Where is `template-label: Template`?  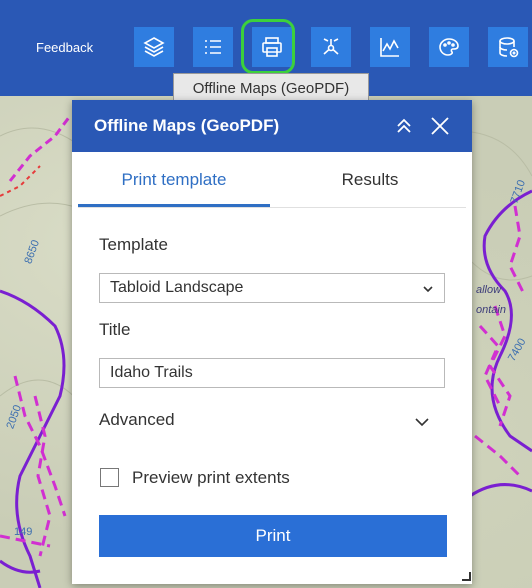
template-label: Template is located at coordinates (133, 244).